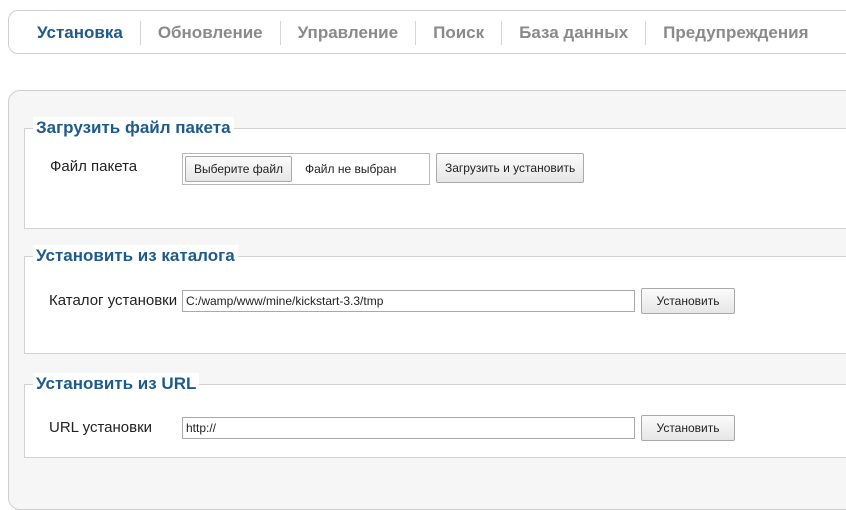  I want to click on tab-discover: Поиск, so click(458, 33).